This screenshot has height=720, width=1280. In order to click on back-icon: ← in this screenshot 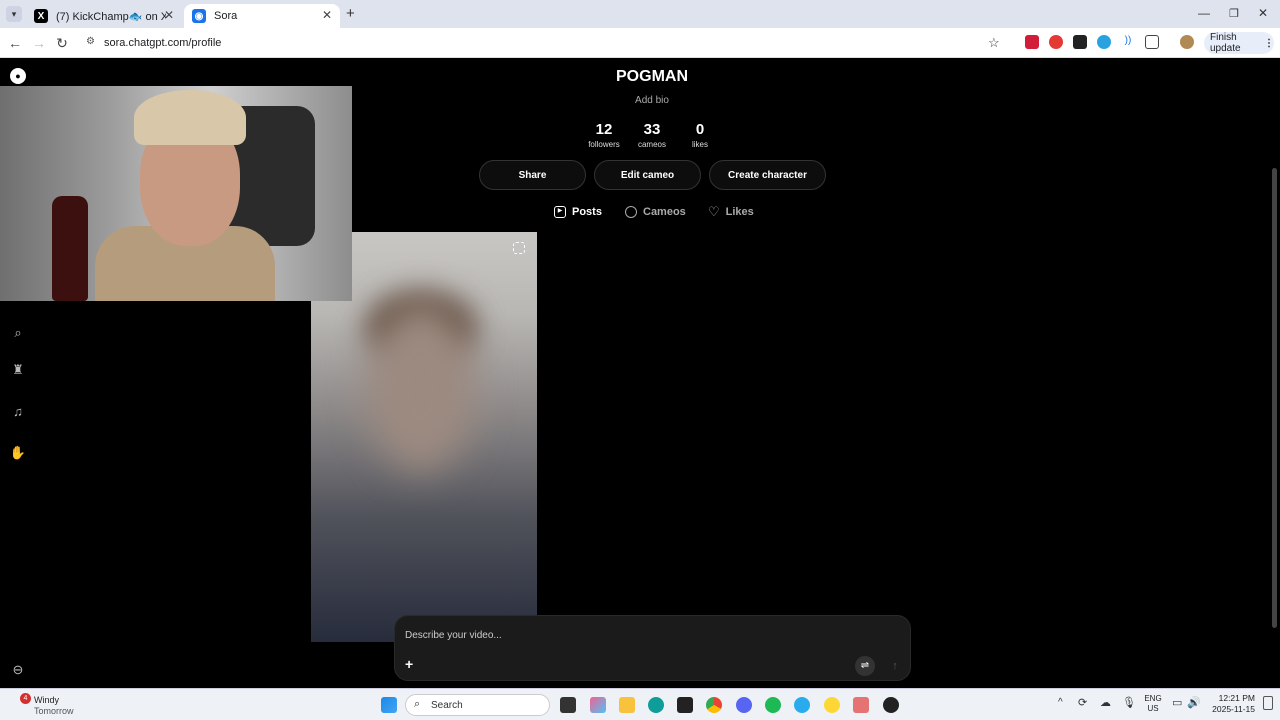, I will do `click(15, 43)`.